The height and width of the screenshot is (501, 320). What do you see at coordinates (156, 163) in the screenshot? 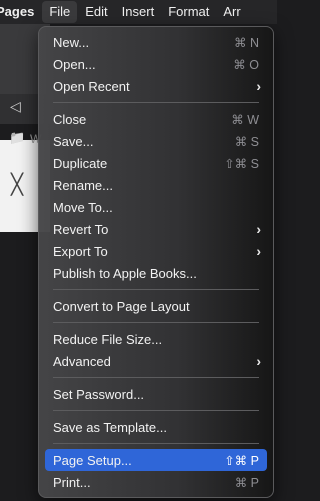
I see `menu-item-duplicate: Duplicate ⇧⌘ S` at bounding box center [156, 163].